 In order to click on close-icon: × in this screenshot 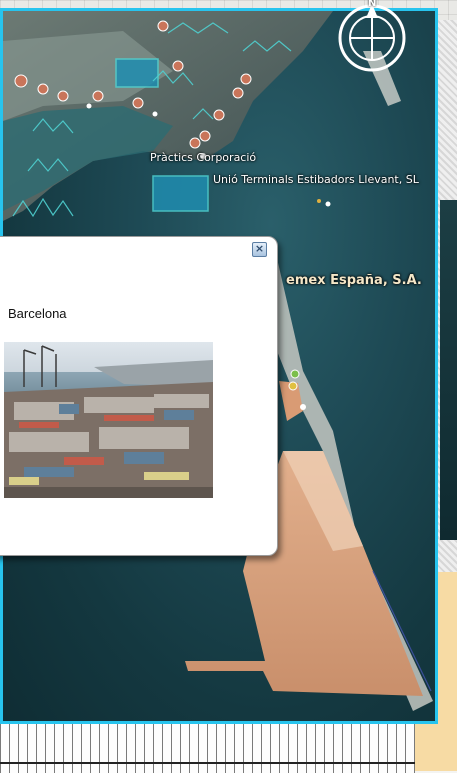, I will do `click(259, 249)`.